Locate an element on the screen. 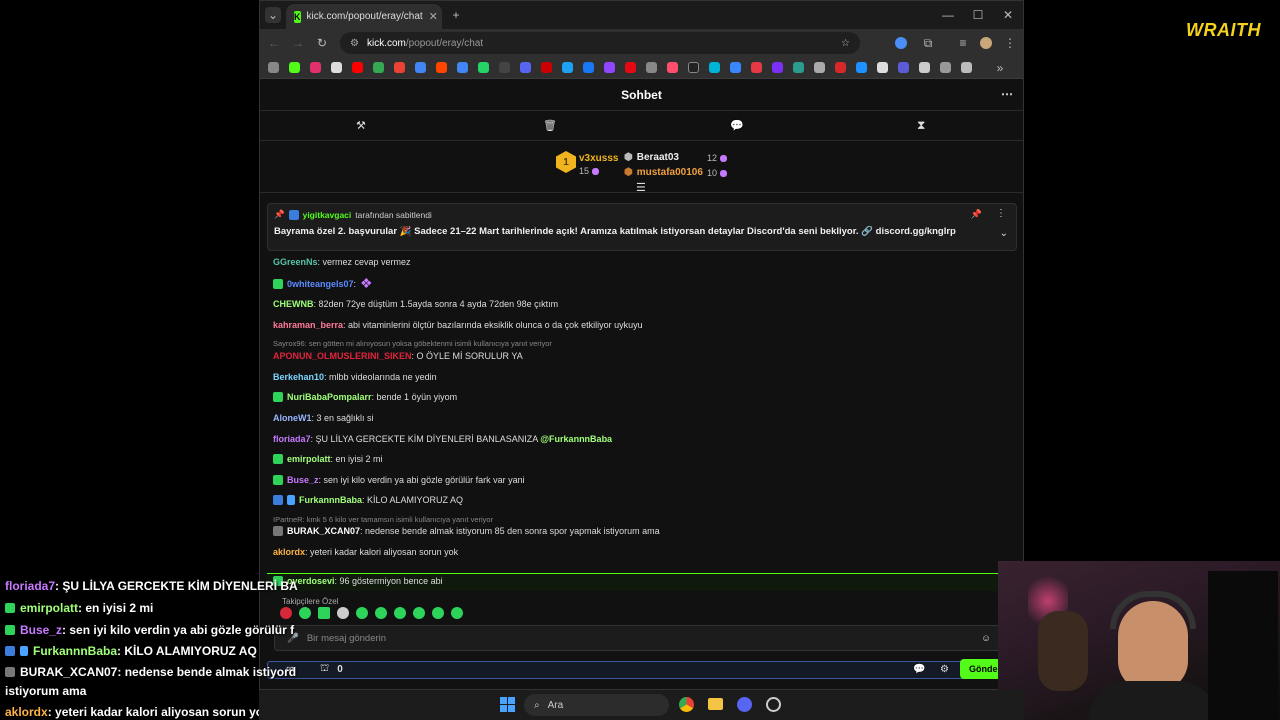 The height and width of the screenshot is (720, 1280). apps-grid-icon is located at coordinates (273, 67).